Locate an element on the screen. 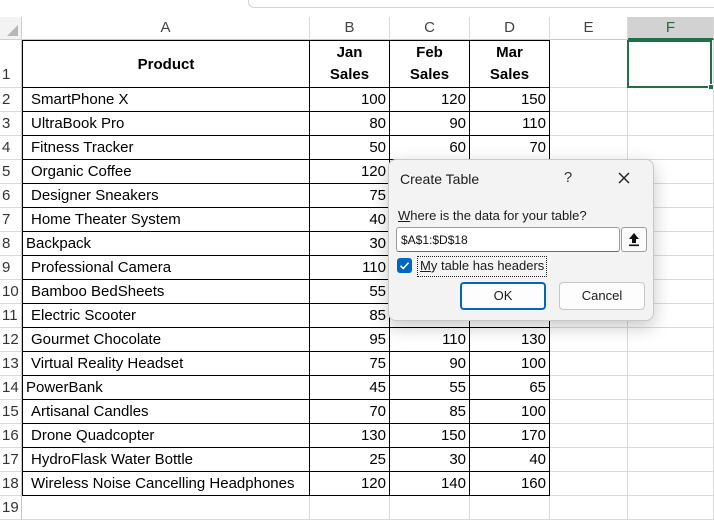 This screenshot has width=714, height=520. headers-checkbox is located at coordinates (404, 265).